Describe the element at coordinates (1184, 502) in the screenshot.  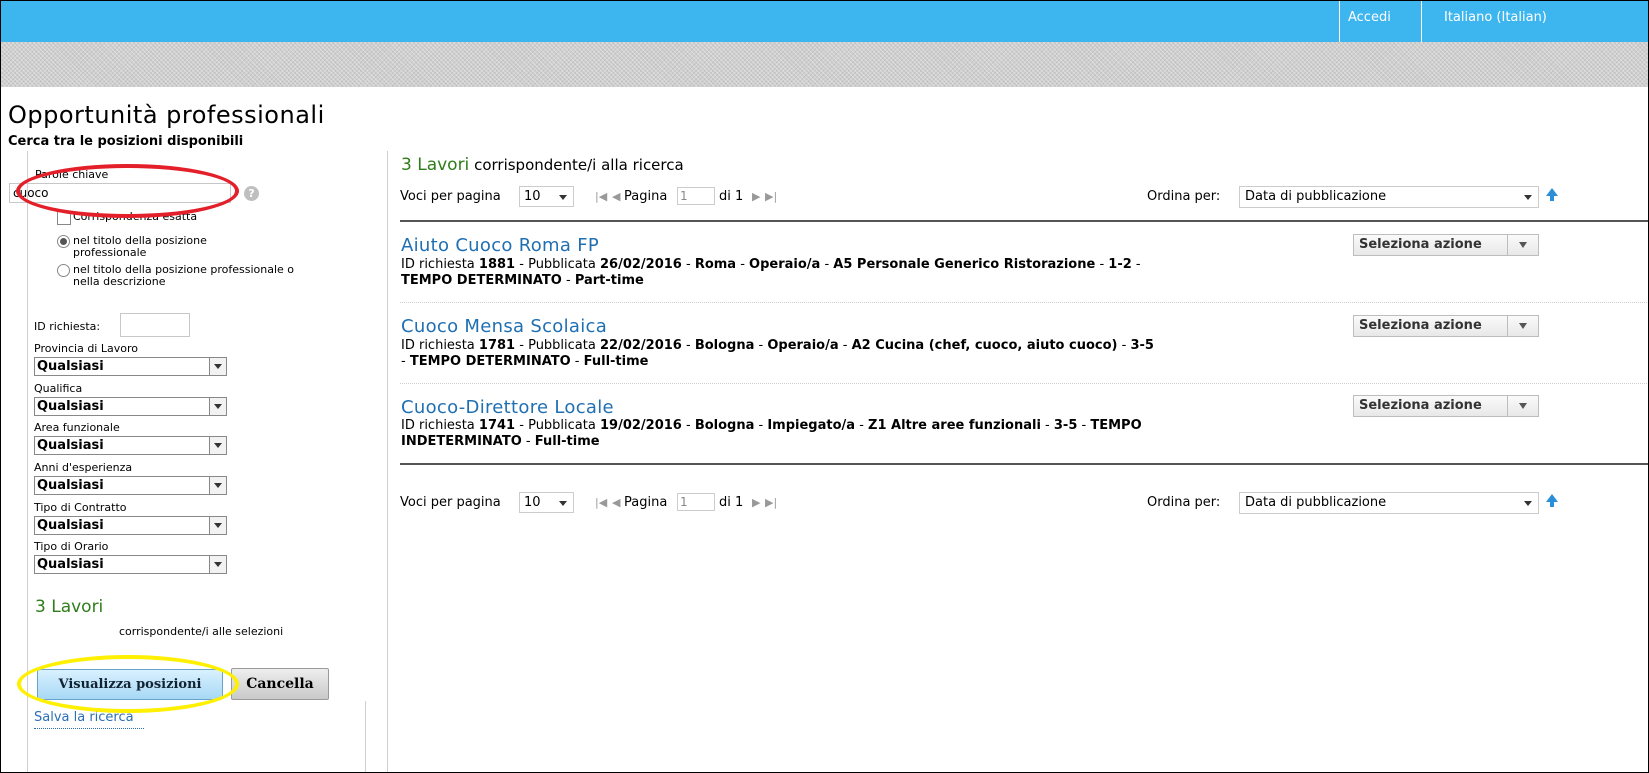
I see `sort-label: Ordina per:` at that location.